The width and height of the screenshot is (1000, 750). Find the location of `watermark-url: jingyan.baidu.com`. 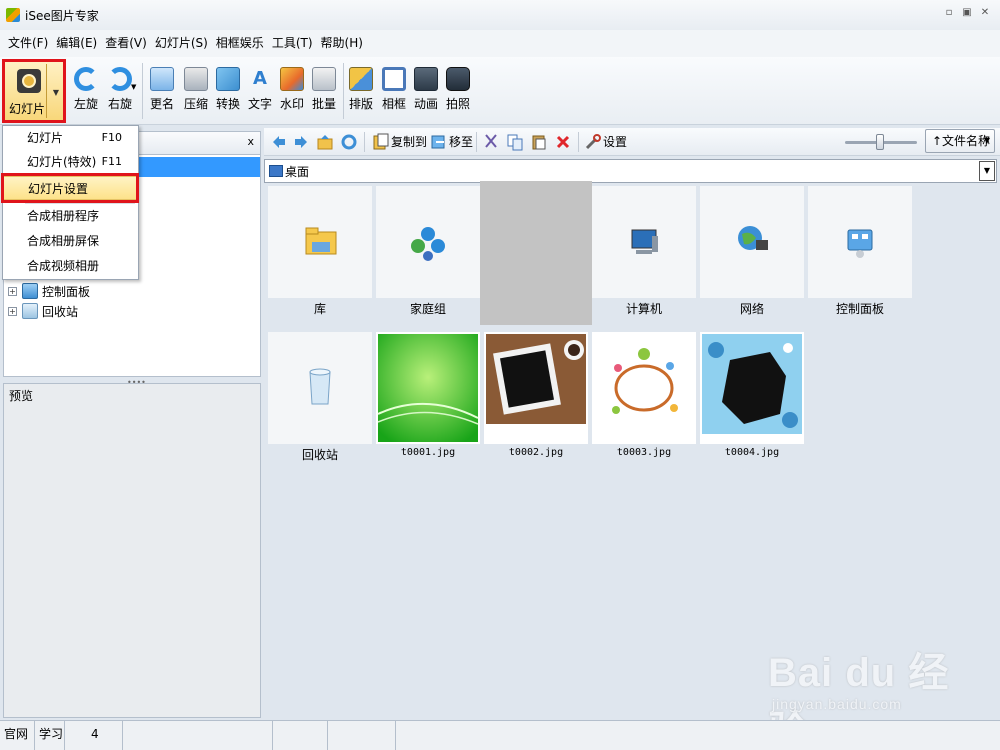

watermark-url: jingyan.baidu.com is located at coordinates (837, 704).